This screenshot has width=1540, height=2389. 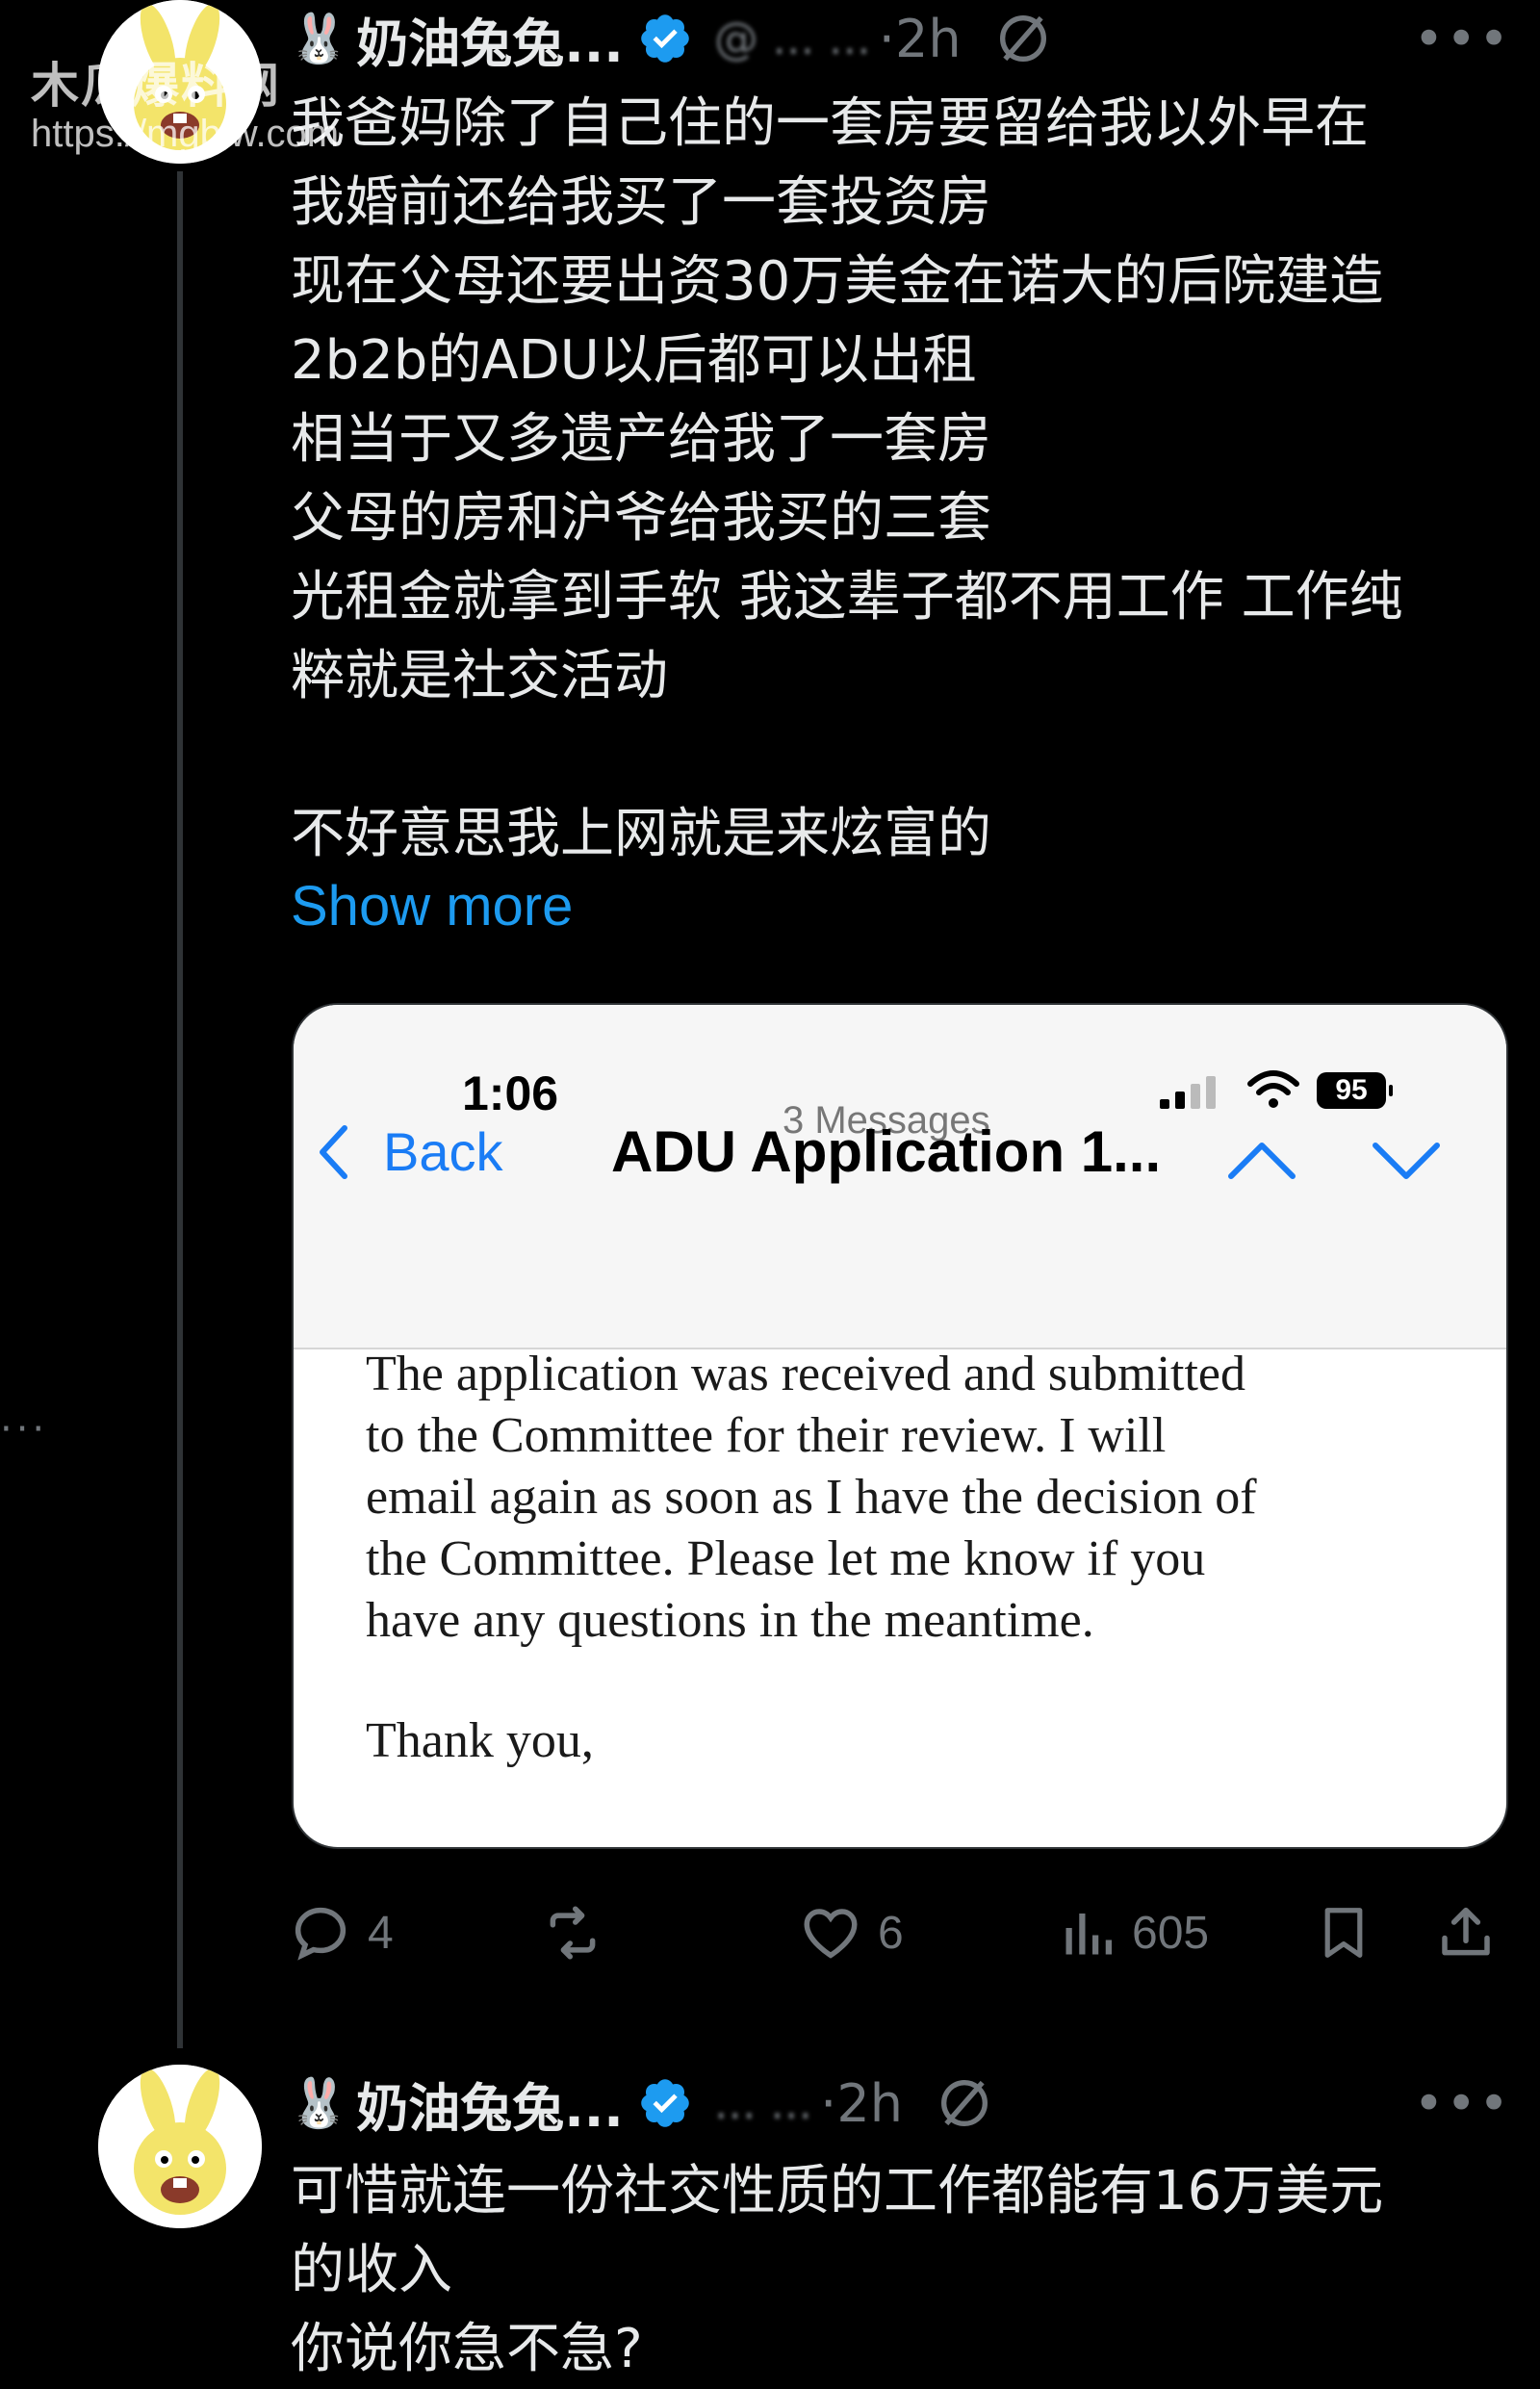 I want to click on views-icon, so click(x=1088, y=1934).